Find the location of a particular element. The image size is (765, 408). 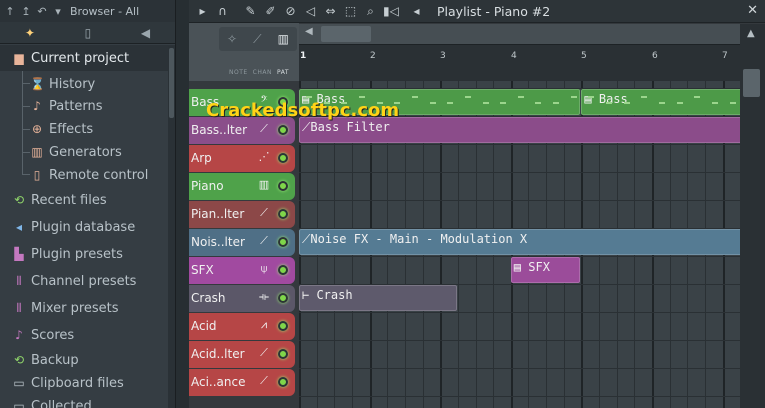

track-header-crash: Crash ⟛ is located at coordinates (242, 298).